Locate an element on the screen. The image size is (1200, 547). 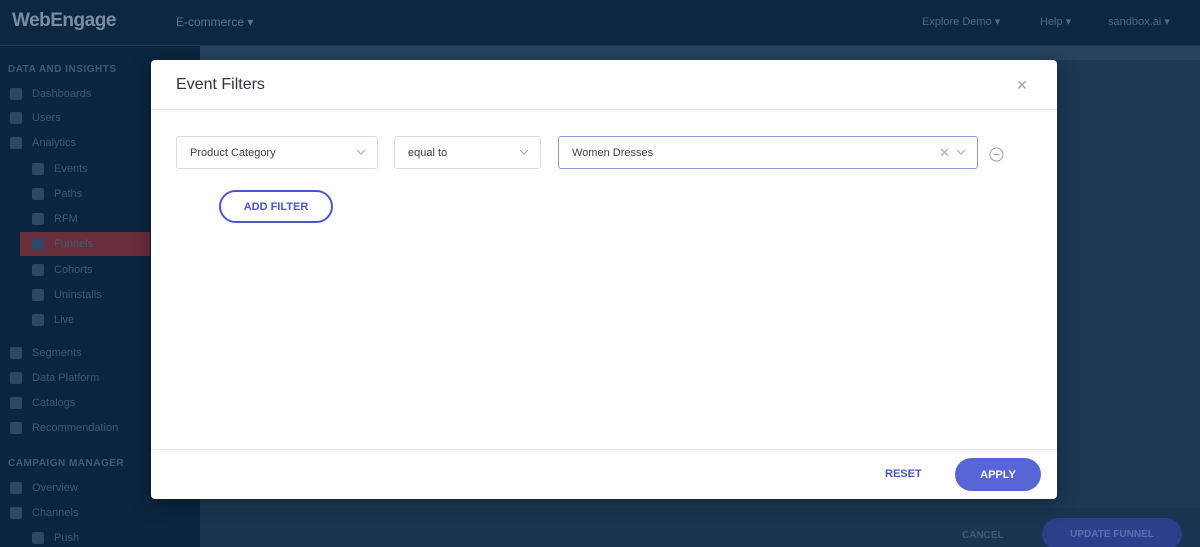
sidebar-item-users: Users is located at coordinates (35, 118).